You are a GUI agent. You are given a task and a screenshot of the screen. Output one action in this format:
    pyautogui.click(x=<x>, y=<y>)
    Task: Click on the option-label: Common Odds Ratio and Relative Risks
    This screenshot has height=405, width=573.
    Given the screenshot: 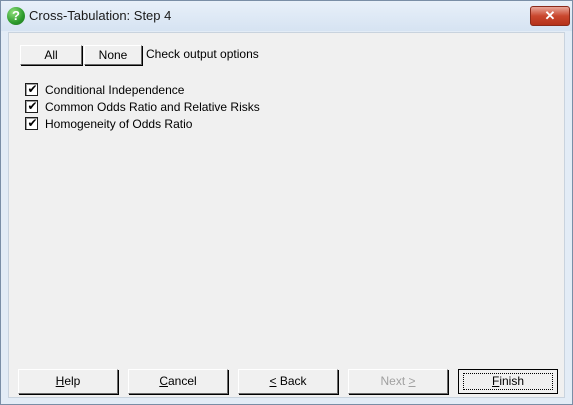 What is the action you would take?
    pyautogui.click(x=152, y=107)
    